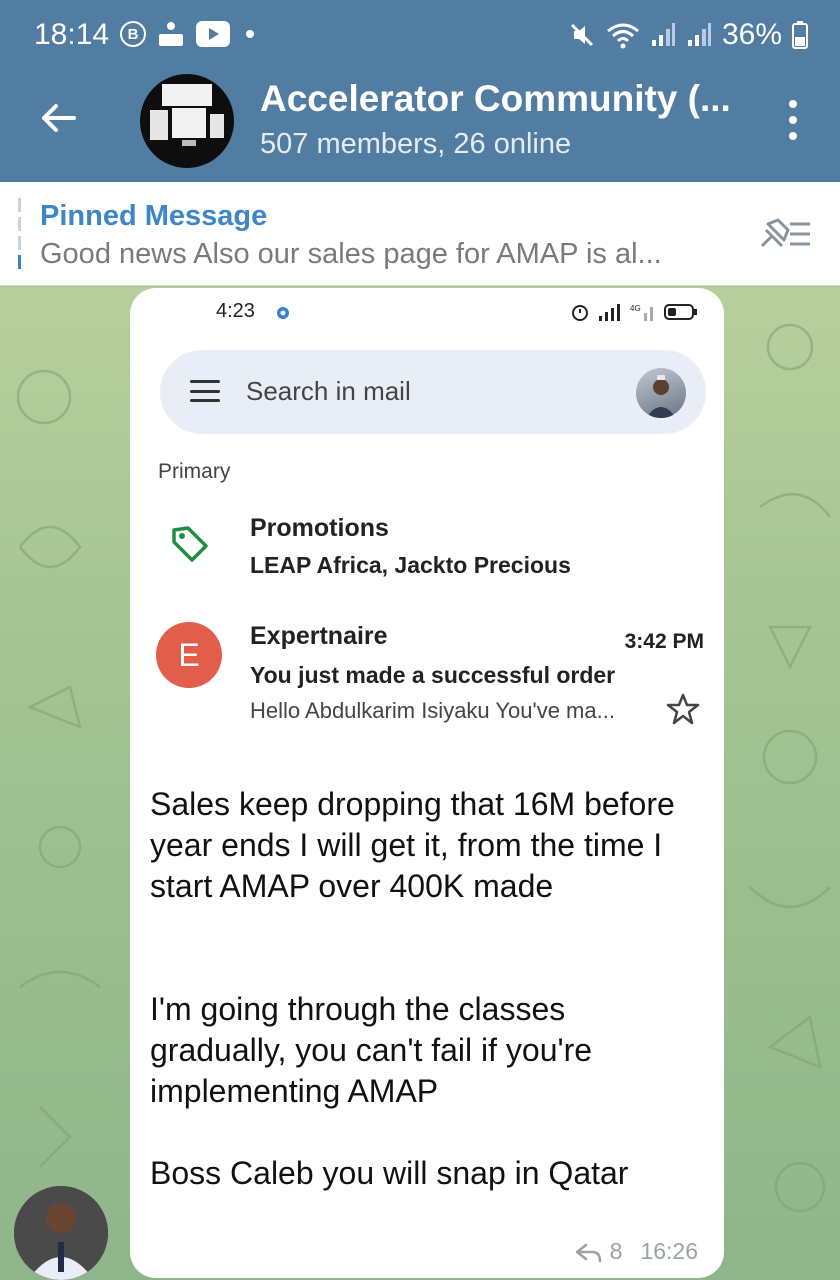 This screenshot has width=840, height=1280. I want to click on tag-icon, so click(190, 544).